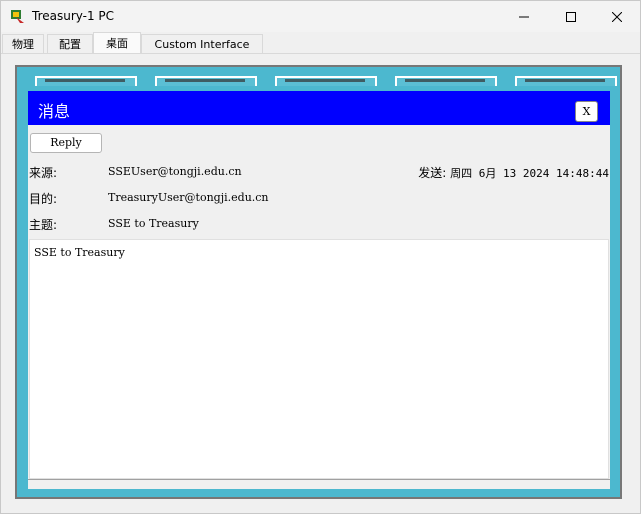 This screenshot has height=514, width=641. I want to click on tab-custom-interface: Custom Interface, so click(202, 44).